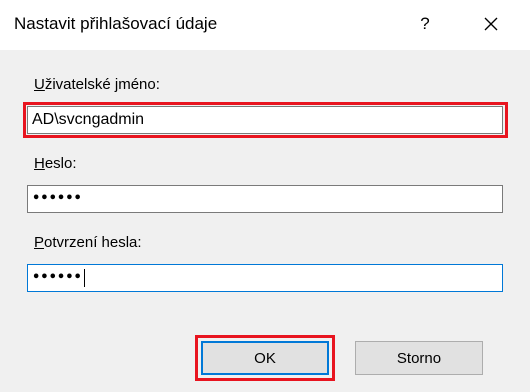 The height and width of the screenshot is (392, 530). Describe the element at coordinates (102, 84) in the screenshot. I see `username-label-text: živatelské jméno:` at that location.